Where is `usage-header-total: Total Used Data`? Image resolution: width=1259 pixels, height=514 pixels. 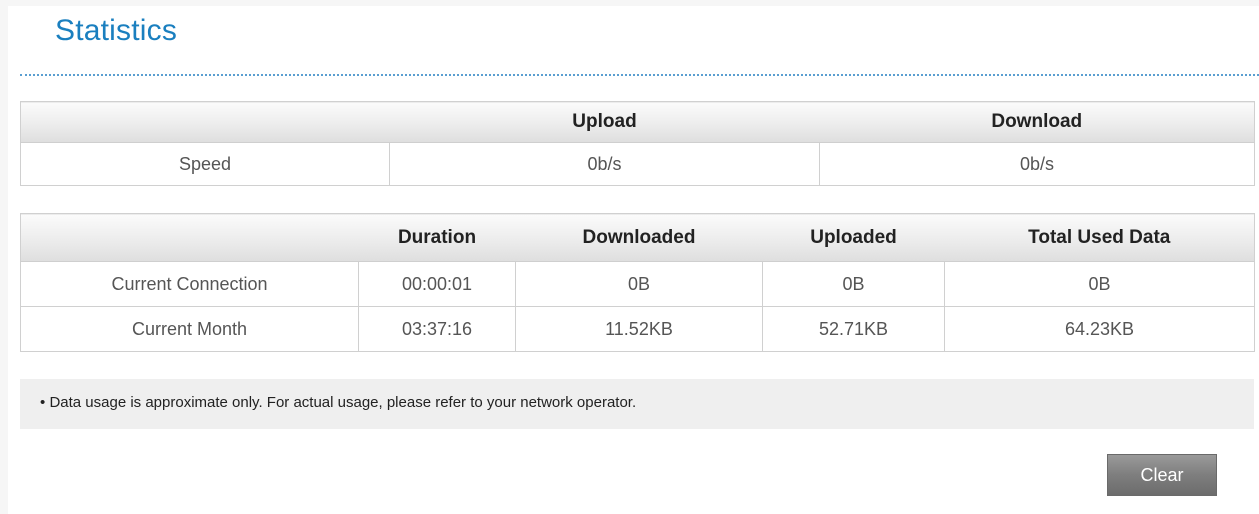
usage-header-total: Total Used Data is located at coordinates (1099, 237).